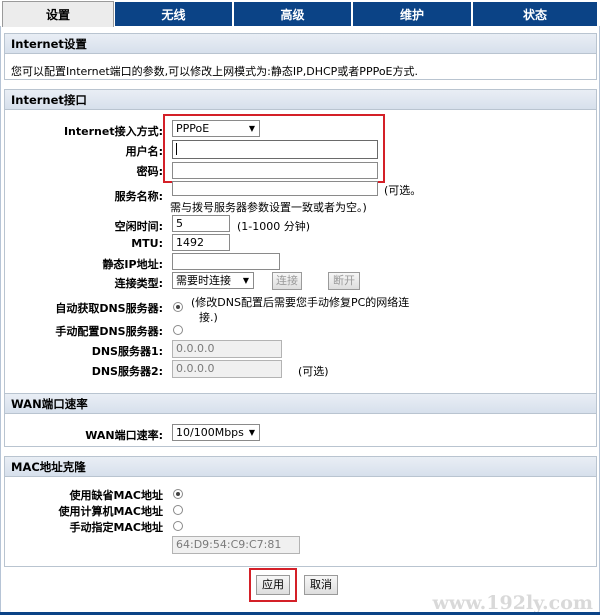 Image resolution: width=600 pixels, height=615 pixels. Describe the element at coordinates (124, 435) in the screenshot. I see `wan-speed-label: WAN端口速率:` at that location.